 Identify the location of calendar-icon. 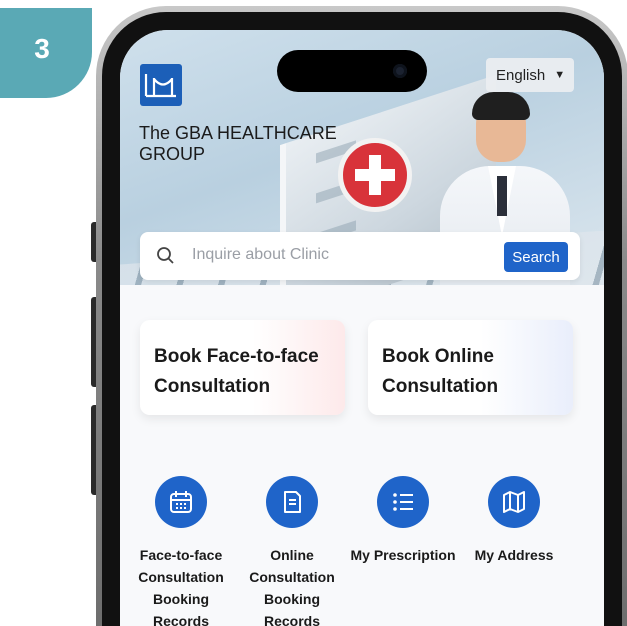
(181, 502).